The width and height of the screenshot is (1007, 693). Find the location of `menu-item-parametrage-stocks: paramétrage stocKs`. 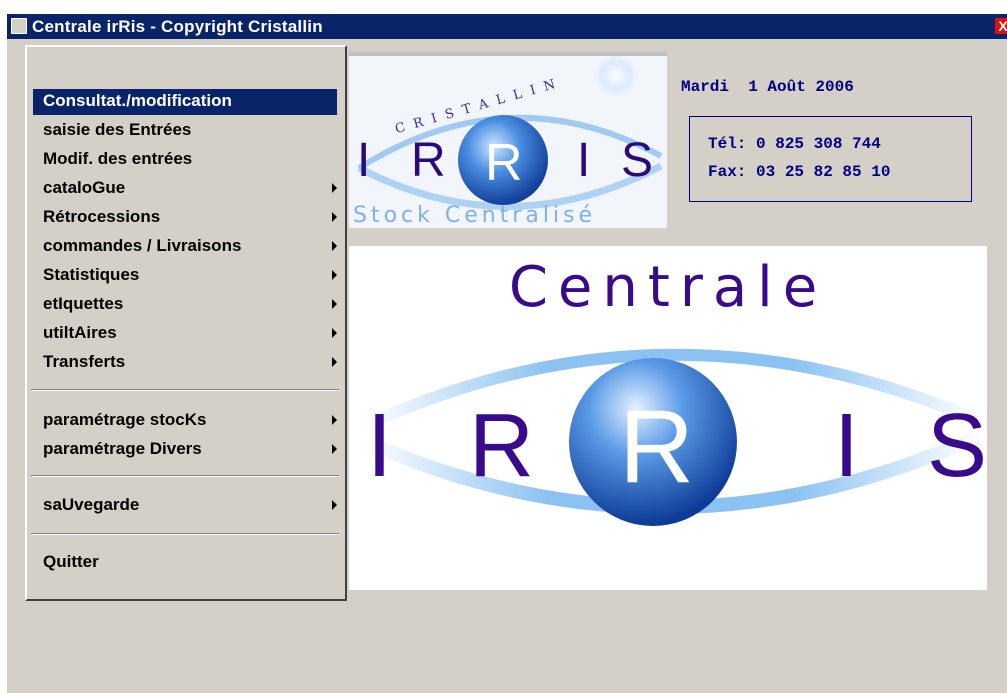

menu-item-parametrage-stocks: paramétrage stocKs is located at coordinates (185, 421).